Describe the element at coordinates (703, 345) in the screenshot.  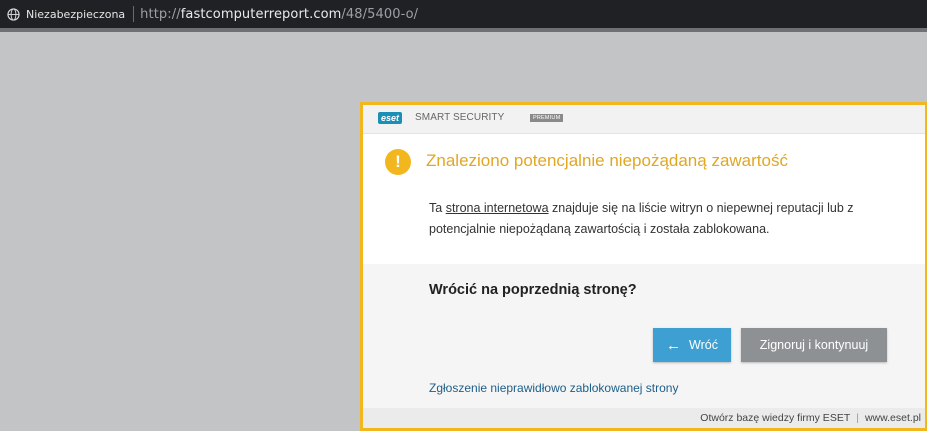
I see `back-button-label: Wróć` at that location.